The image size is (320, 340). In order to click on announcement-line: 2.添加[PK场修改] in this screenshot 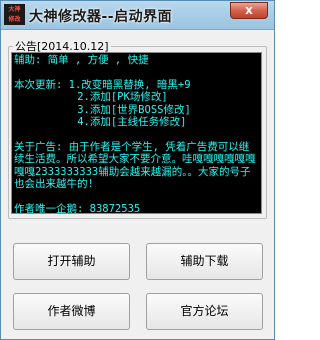, I will do `click(91, 97)`.